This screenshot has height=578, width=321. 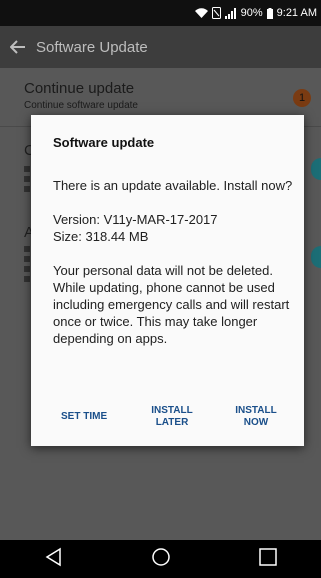 What do you see at coordinates (160, 13) in the screenshot?
I see `status-bar: 90% 9:21 AM` at bounding box center [160, 13].